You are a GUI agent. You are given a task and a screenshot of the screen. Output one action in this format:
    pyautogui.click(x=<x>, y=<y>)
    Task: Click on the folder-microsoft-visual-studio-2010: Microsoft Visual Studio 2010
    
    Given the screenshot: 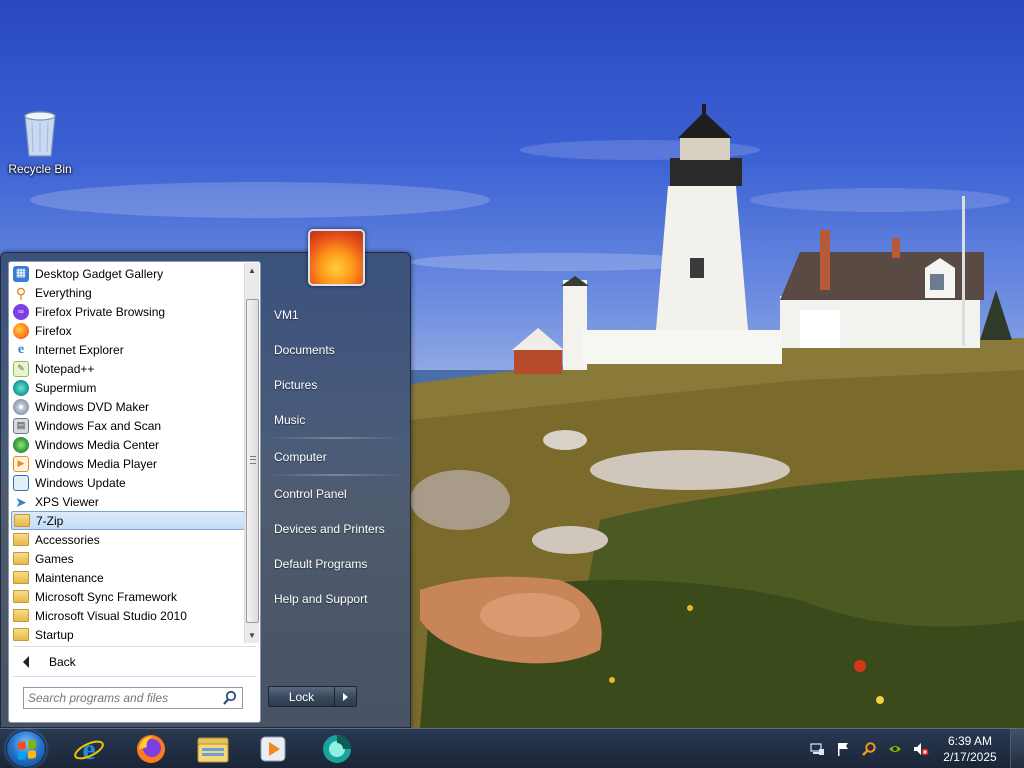 What is the action you would take?
    pyautogui.click(x=128, y=615)
    